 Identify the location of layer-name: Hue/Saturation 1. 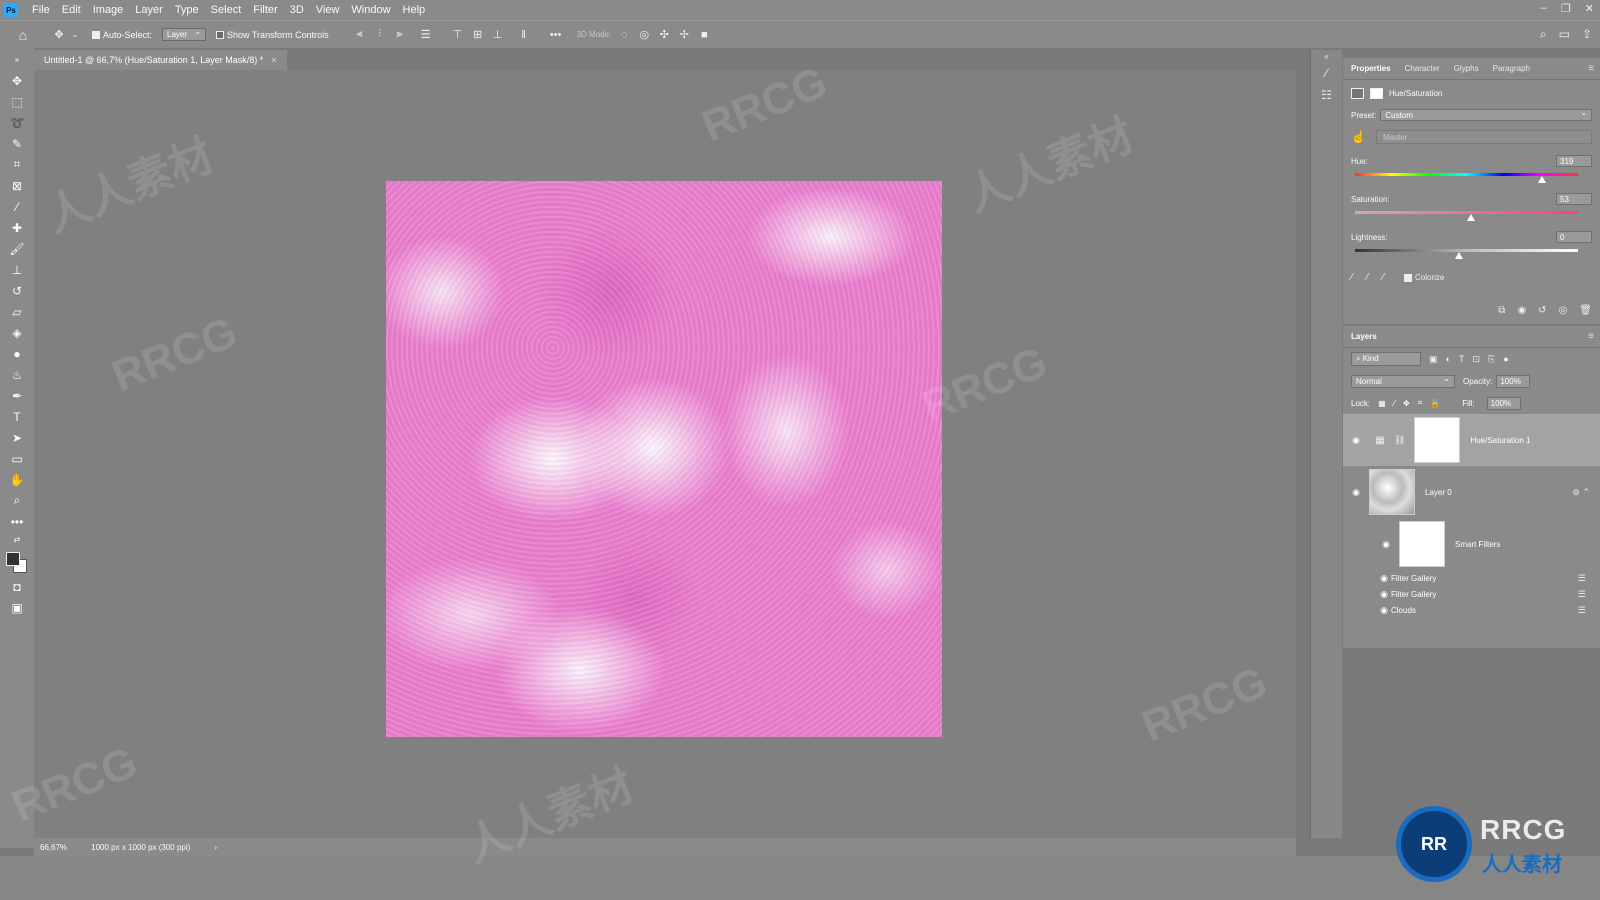
(1500, 440).